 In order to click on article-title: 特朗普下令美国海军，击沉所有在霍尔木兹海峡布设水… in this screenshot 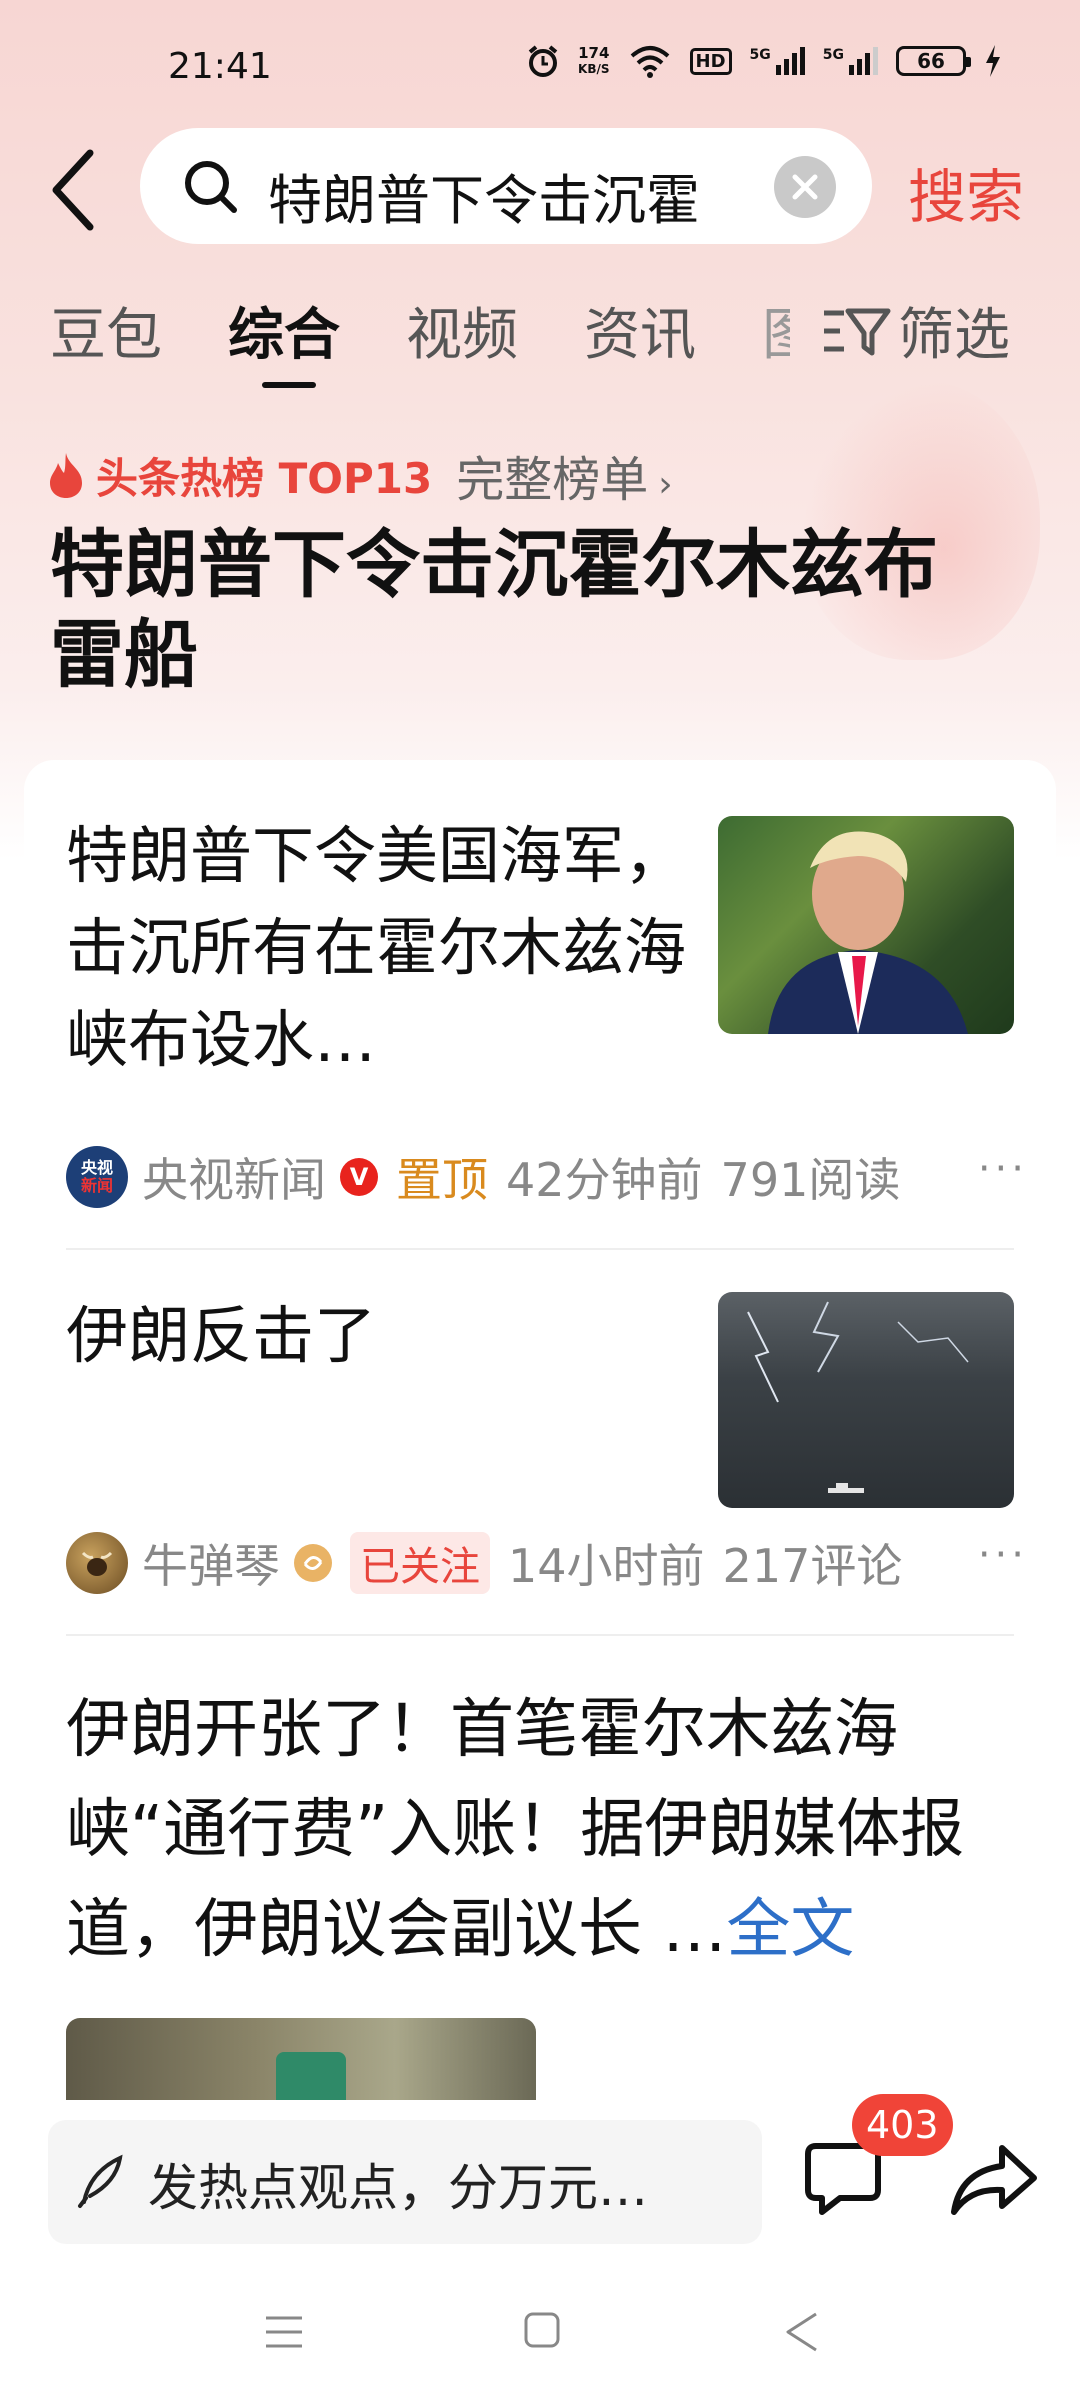, I will do `click(386, 948)`.